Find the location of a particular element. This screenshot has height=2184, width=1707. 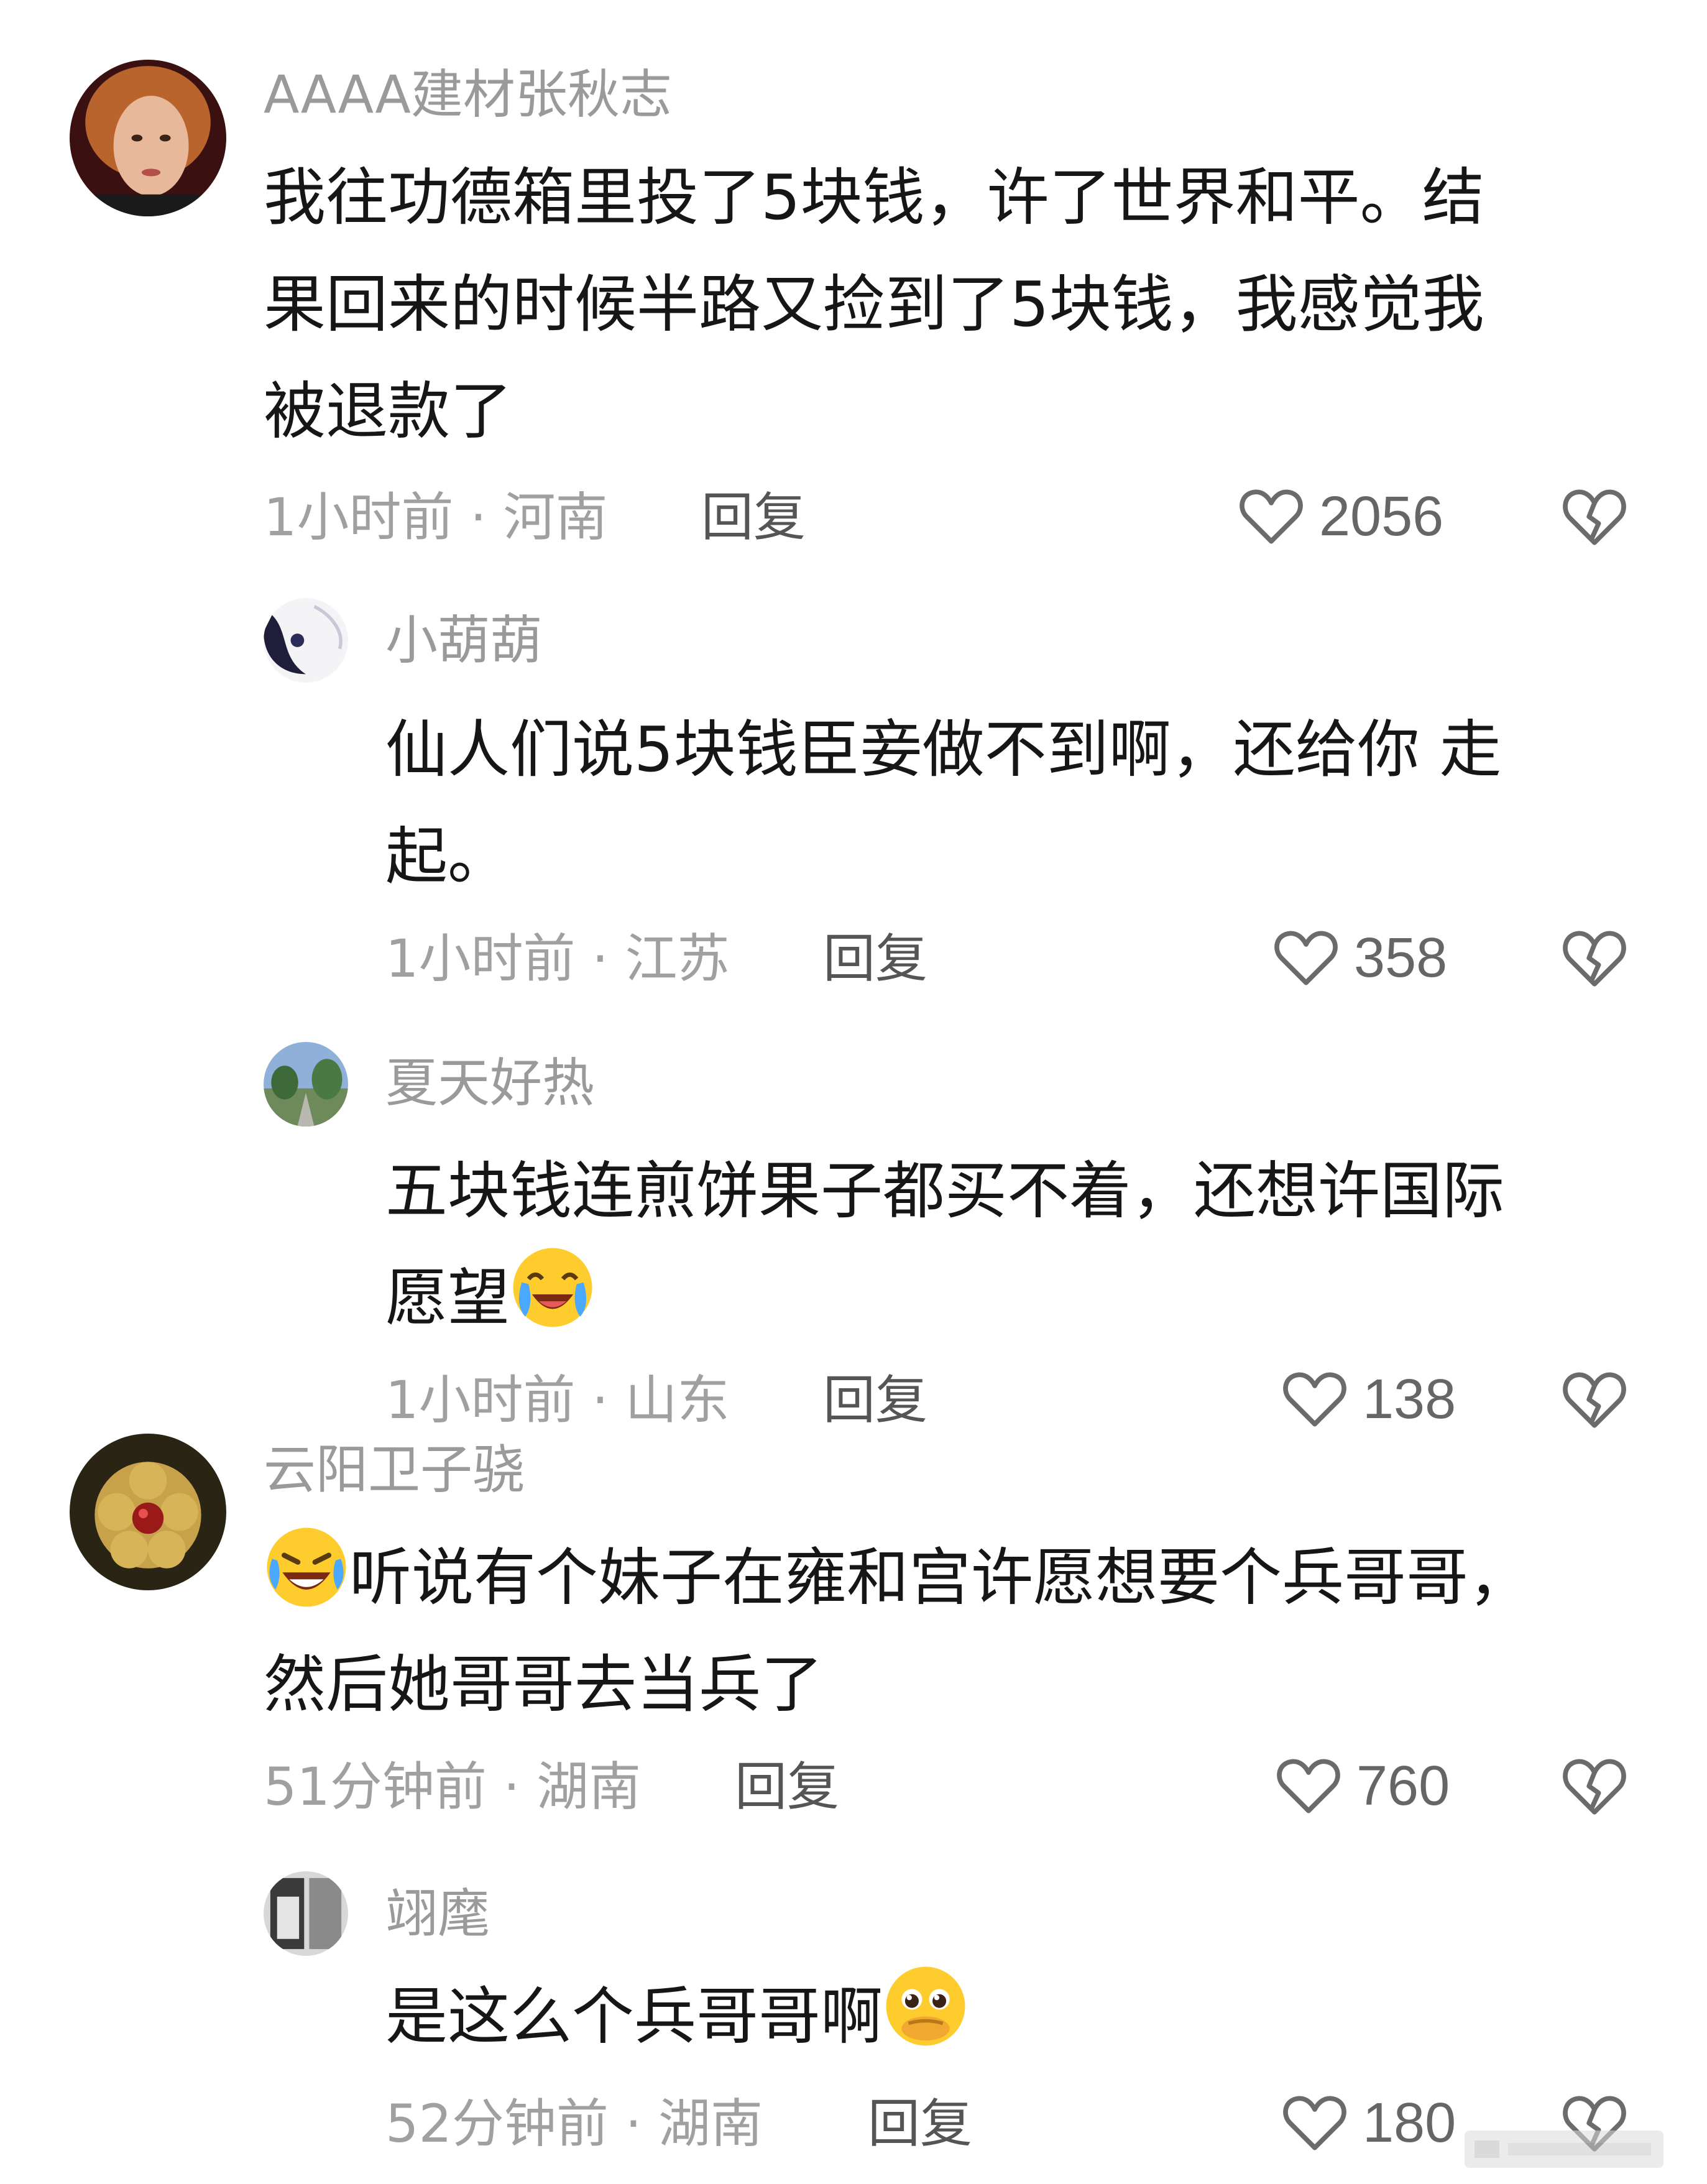

comment-text-line: 果回来的时候半路又捡到了5块钱，我感觉我 is located at coordinates (874, 304).